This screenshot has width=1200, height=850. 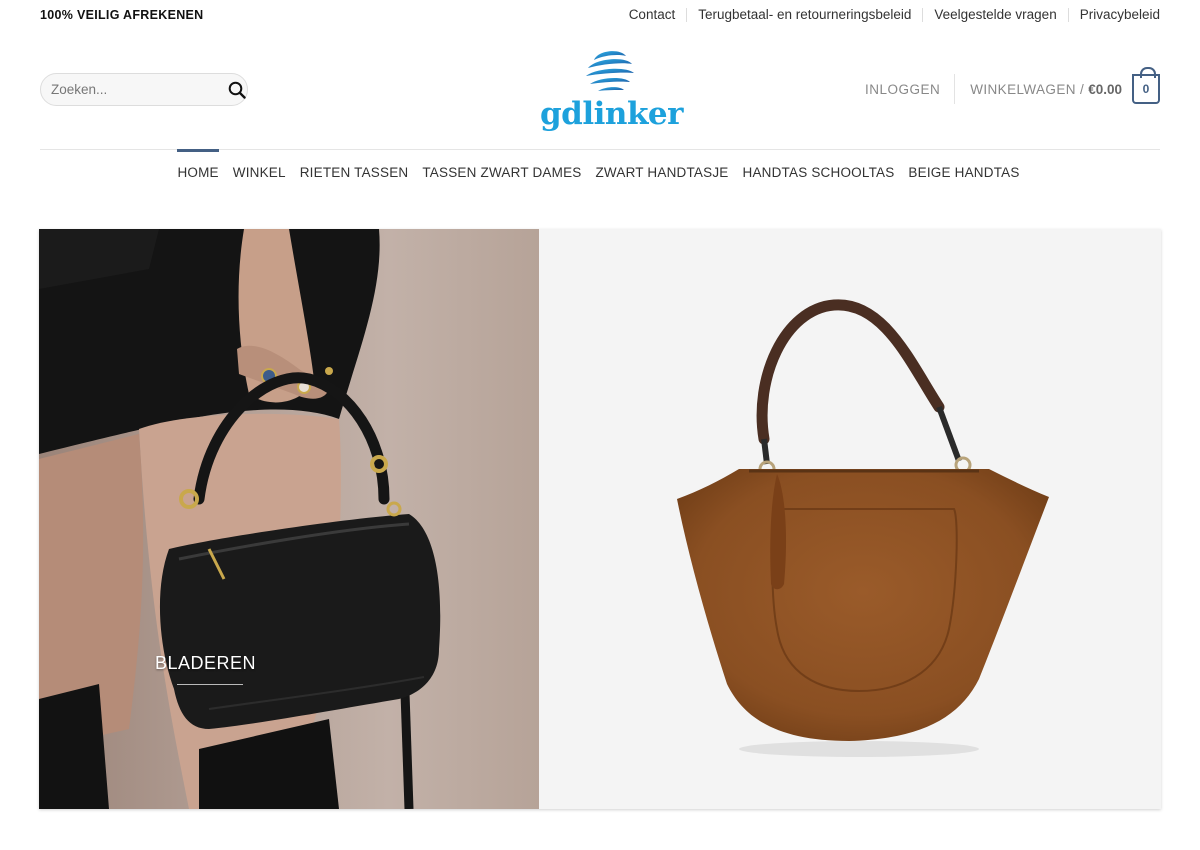 What do you see at coordinates (1105, 89) in the screenshot?
I see `cart-amount: €0.00` at bounding box center [1105, 89].